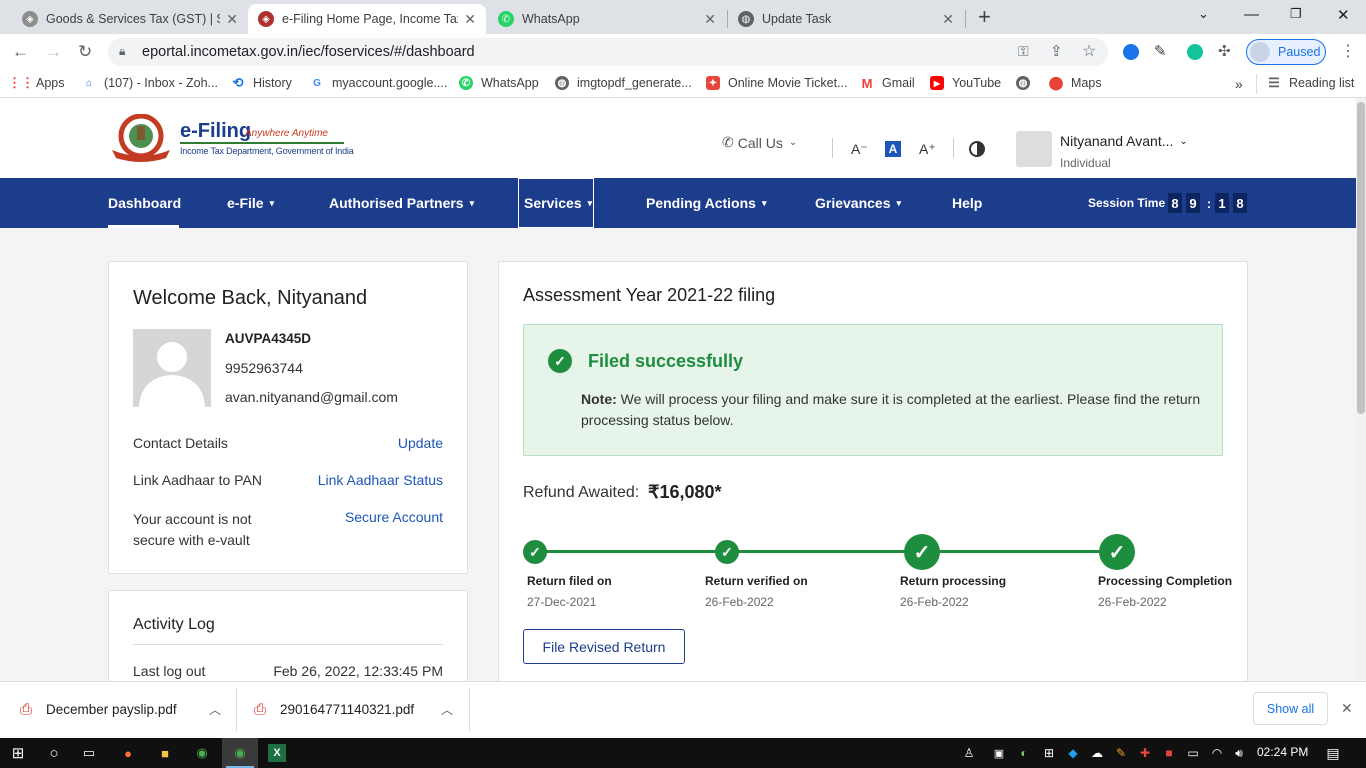 The image size is (1366, 768). What do you see at coordinates (127, 709) in the screenshot?
I see `download-item: ⎙ December payslip.pdf ︿` at bounding box center [127, 709].